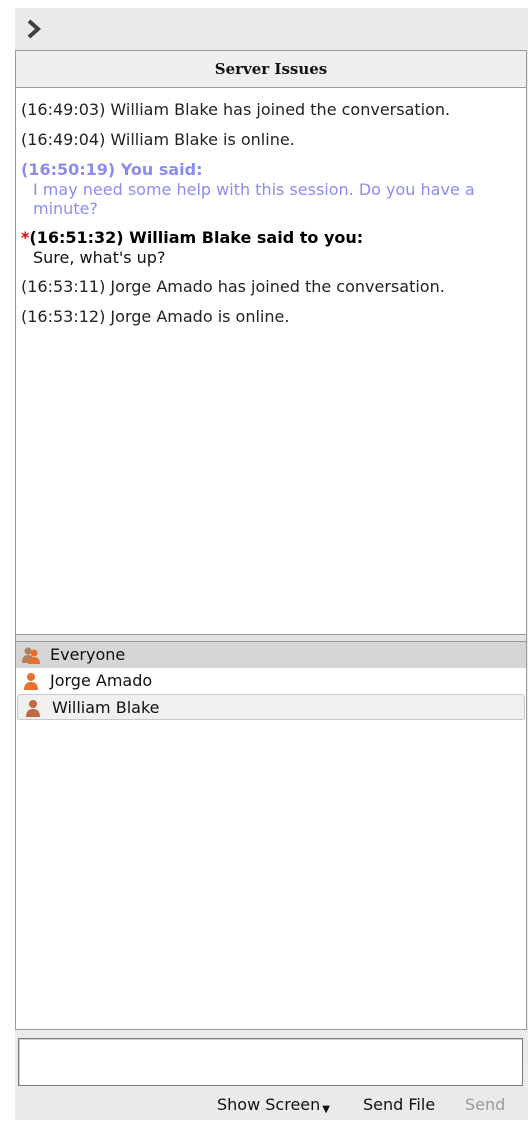  I want to click on show-screen-button: Show Screen ▼, so click(273, 1107).